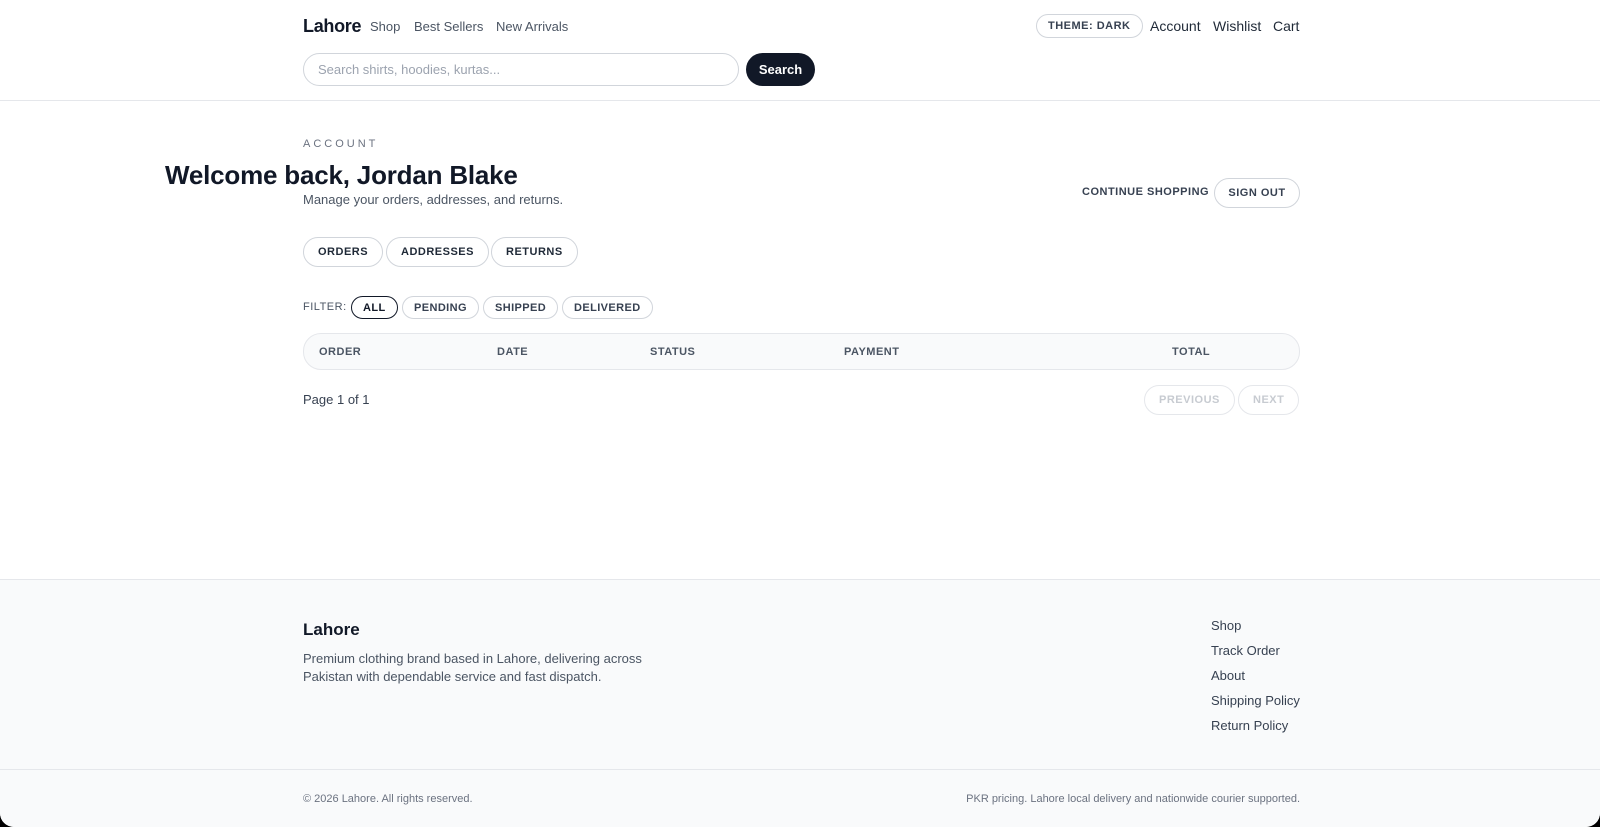 The image size is (1600, 827). I want to click on footer-link-track-order: Track Order, so click(1245, 650).